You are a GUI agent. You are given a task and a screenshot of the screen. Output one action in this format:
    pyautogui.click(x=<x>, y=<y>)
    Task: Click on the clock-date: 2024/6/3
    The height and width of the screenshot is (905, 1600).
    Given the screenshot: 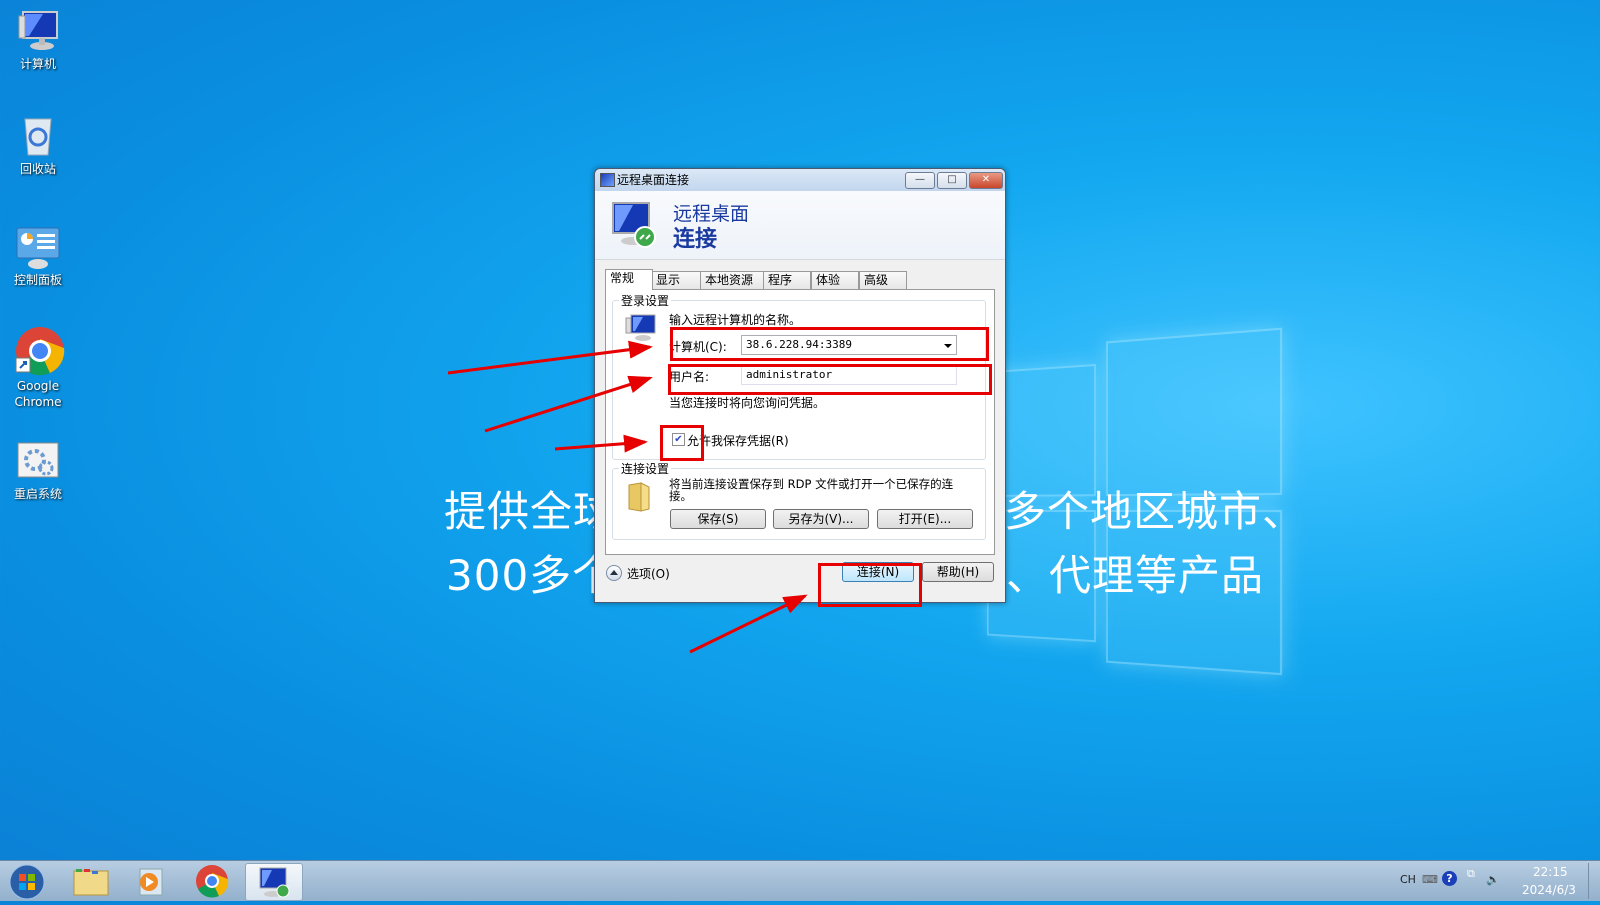 What is the action you would take?
    pyautogui.click(x=1549, y=890)
    